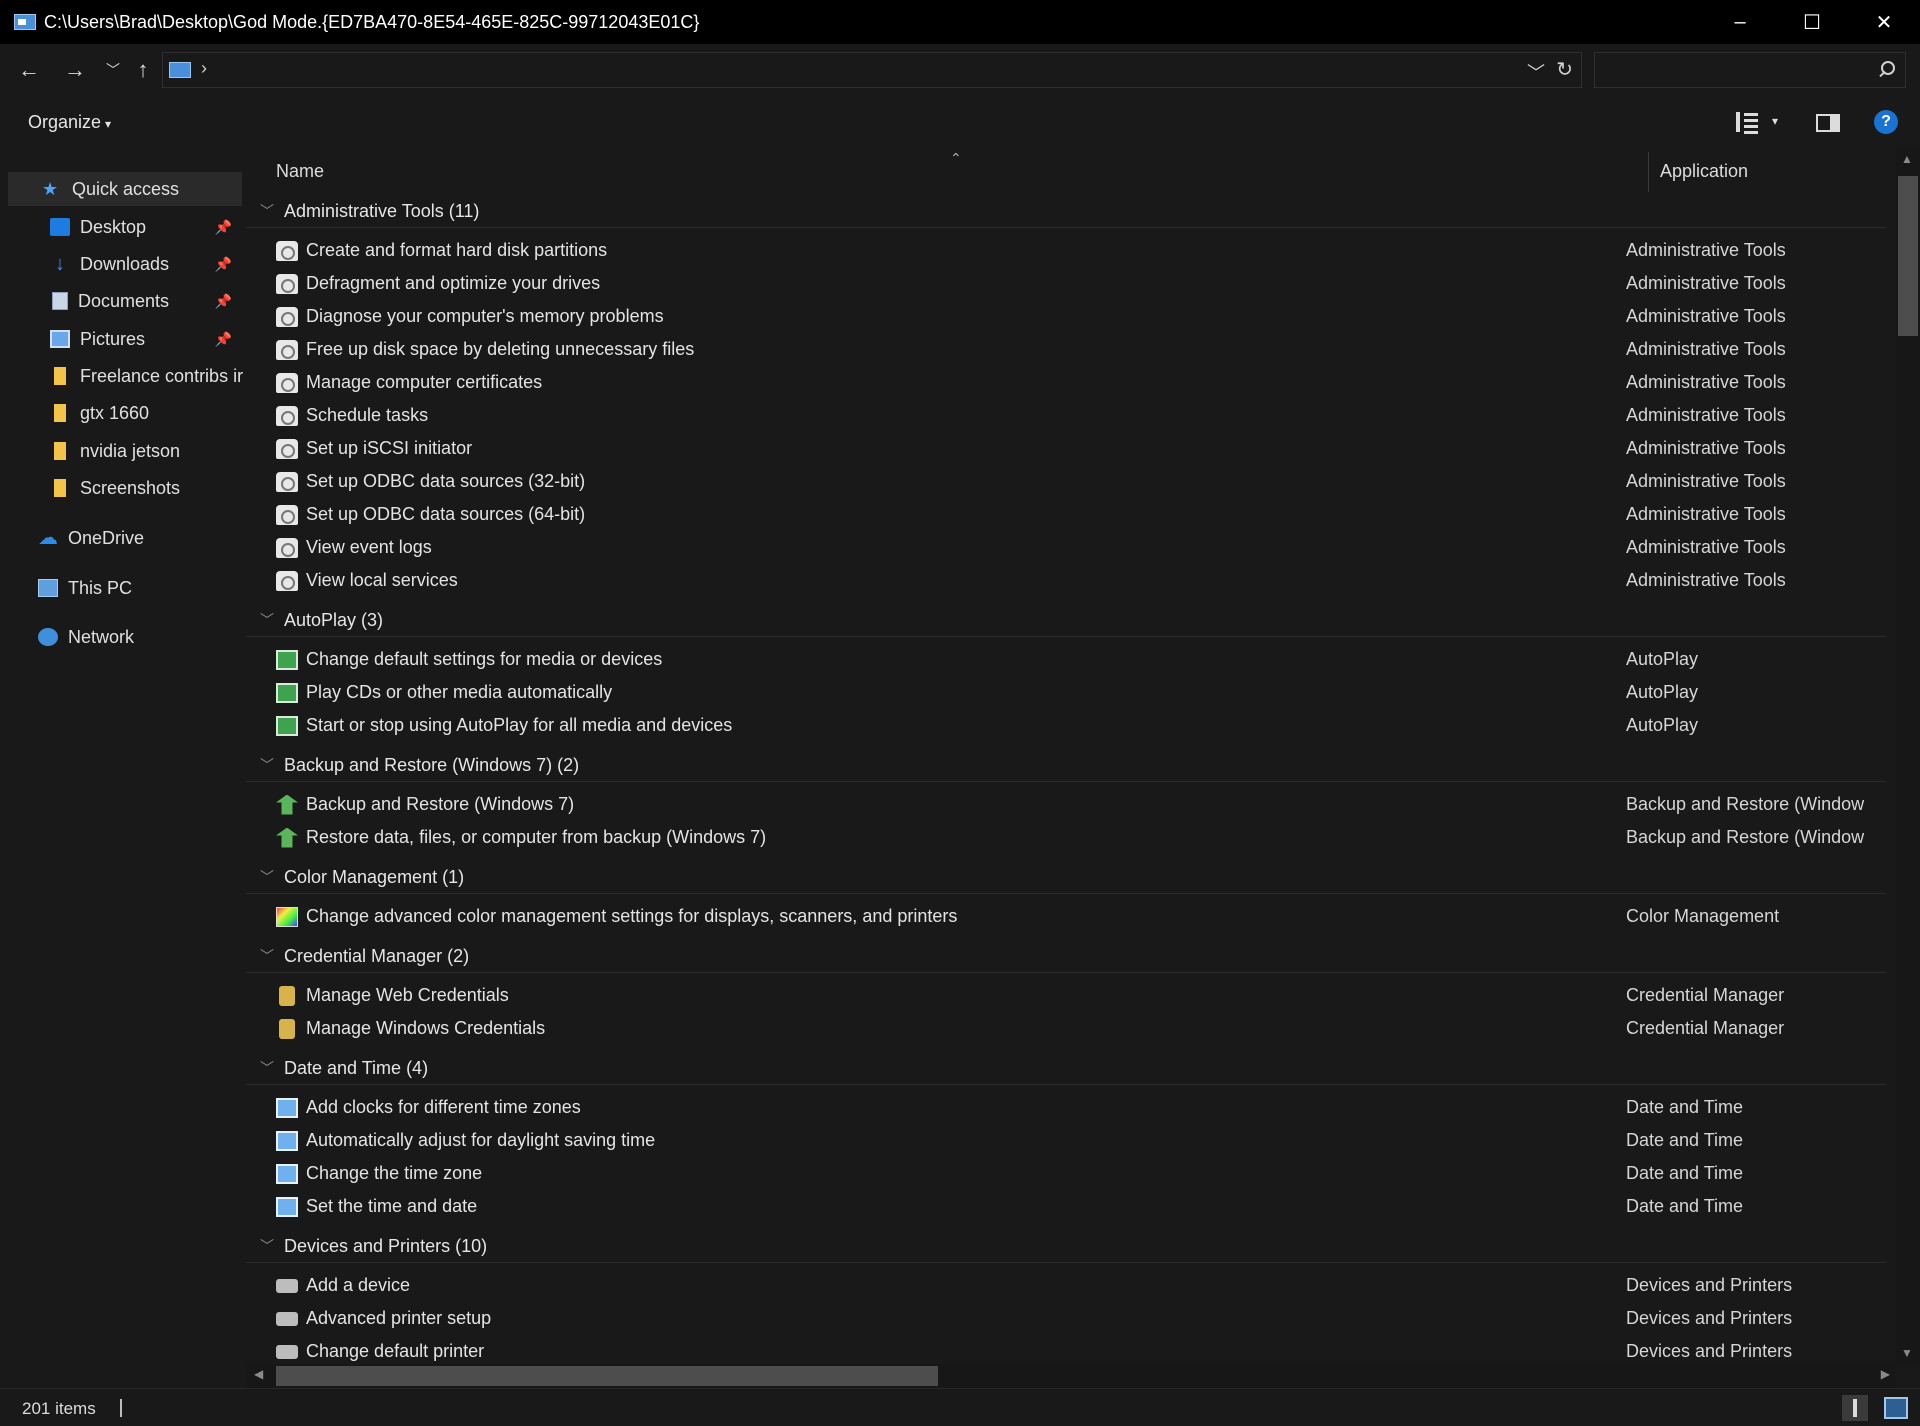 The width and height of the screenshot is (1920, 1426). What do you see at coordinates (1081, 580) in the screenshot?
I see `list-item: View local services Administrative Tools` at bounding box center [1081, 580].